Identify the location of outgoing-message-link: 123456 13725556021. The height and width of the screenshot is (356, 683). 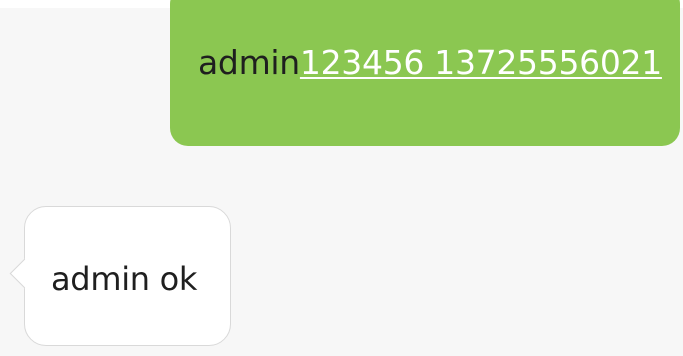
(481, 62).